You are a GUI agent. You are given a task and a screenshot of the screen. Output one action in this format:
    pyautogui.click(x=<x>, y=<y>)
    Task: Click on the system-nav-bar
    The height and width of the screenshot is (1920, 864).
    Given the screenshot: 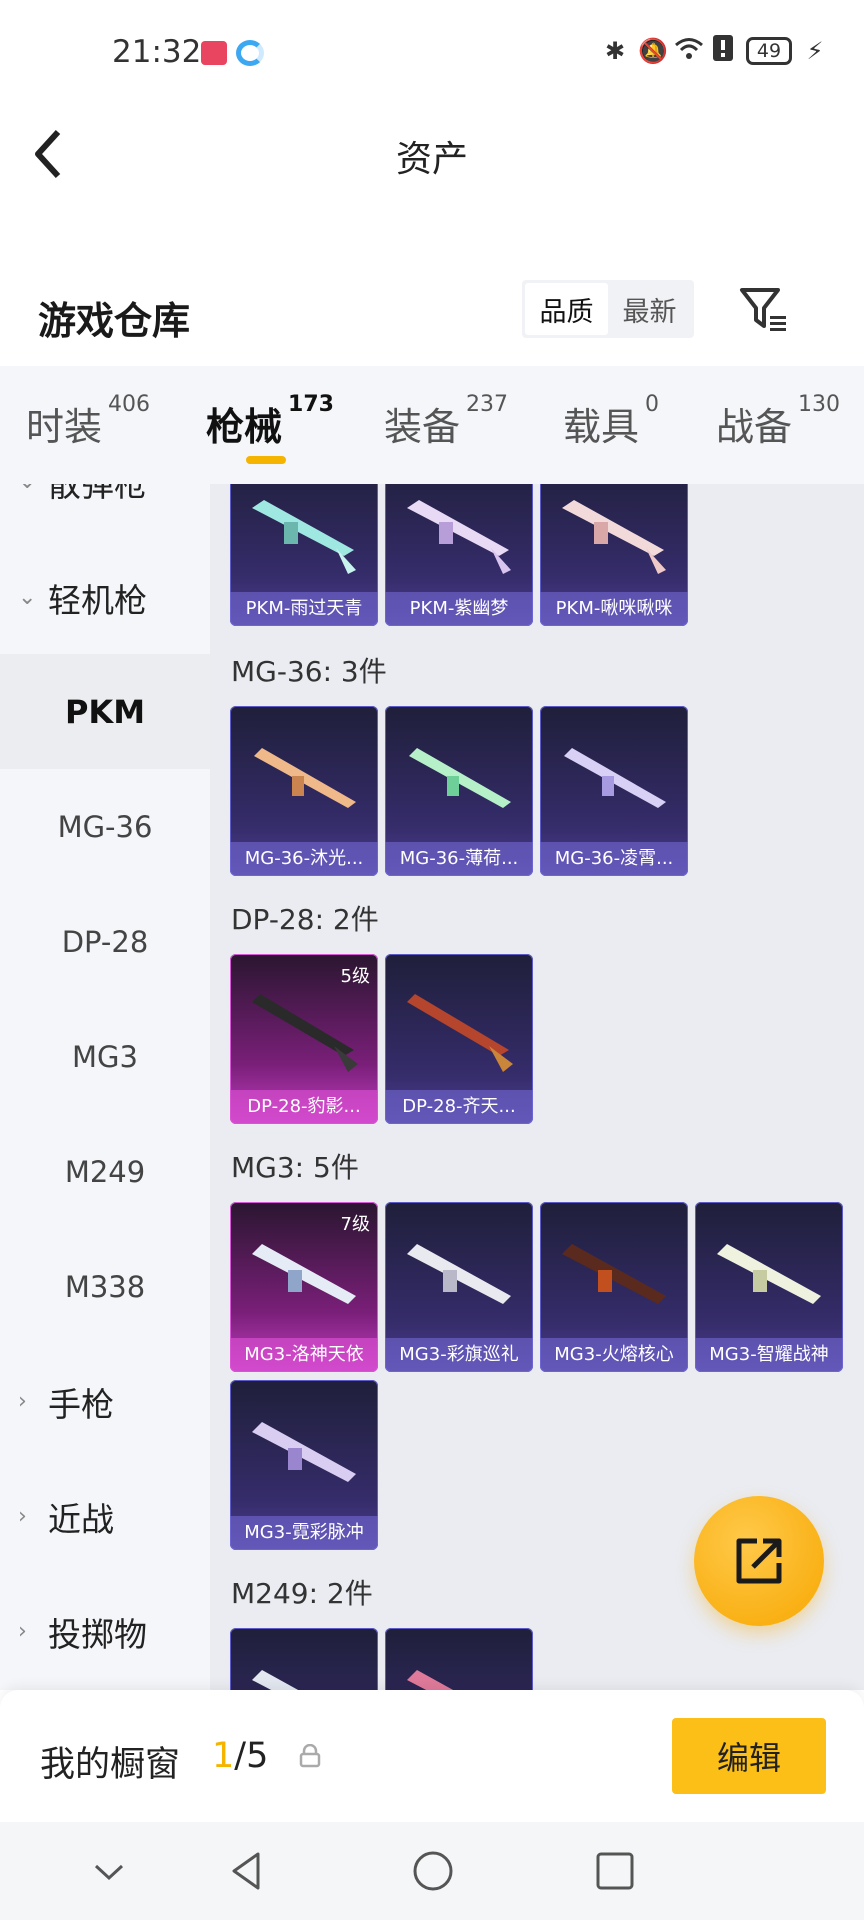 What is the action you would take?
    pyautogui.click(x=432, y=1871)
    